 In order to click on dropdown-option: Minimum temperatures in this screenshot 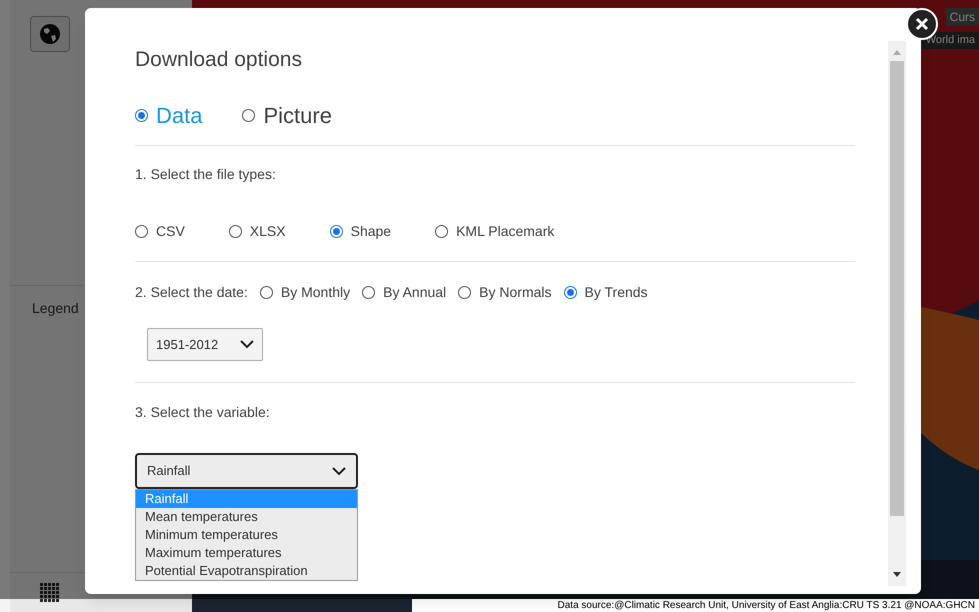, I will do `click(246, 535)`.